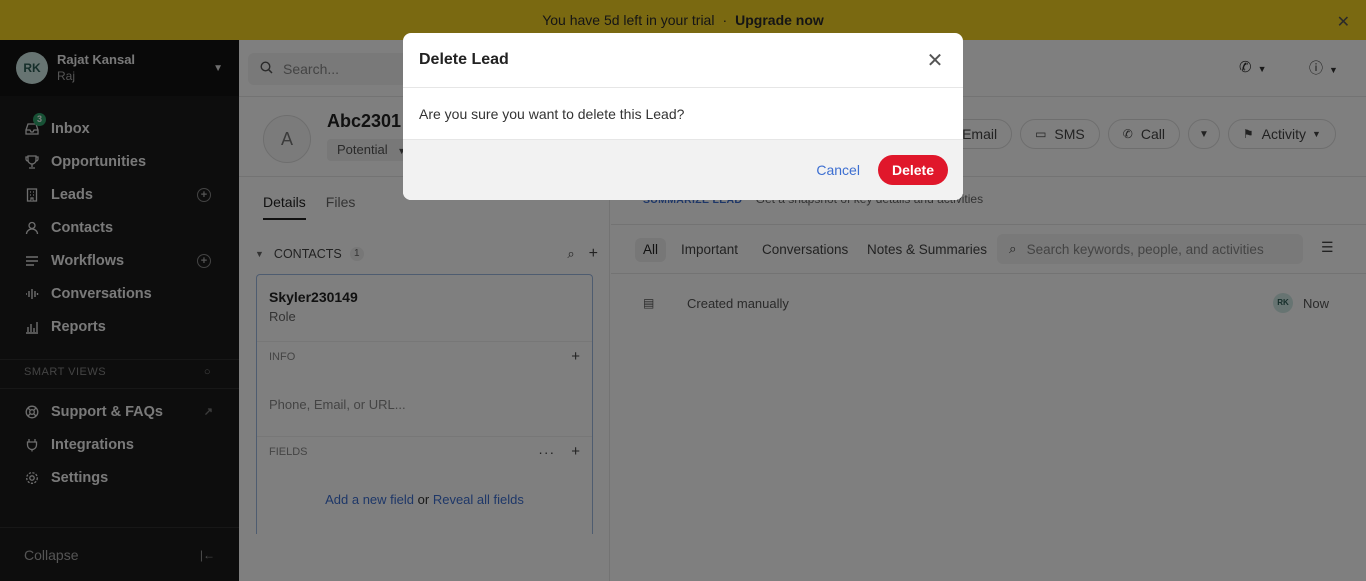  I want to click on delete-button: Delete, so click(912, 170).